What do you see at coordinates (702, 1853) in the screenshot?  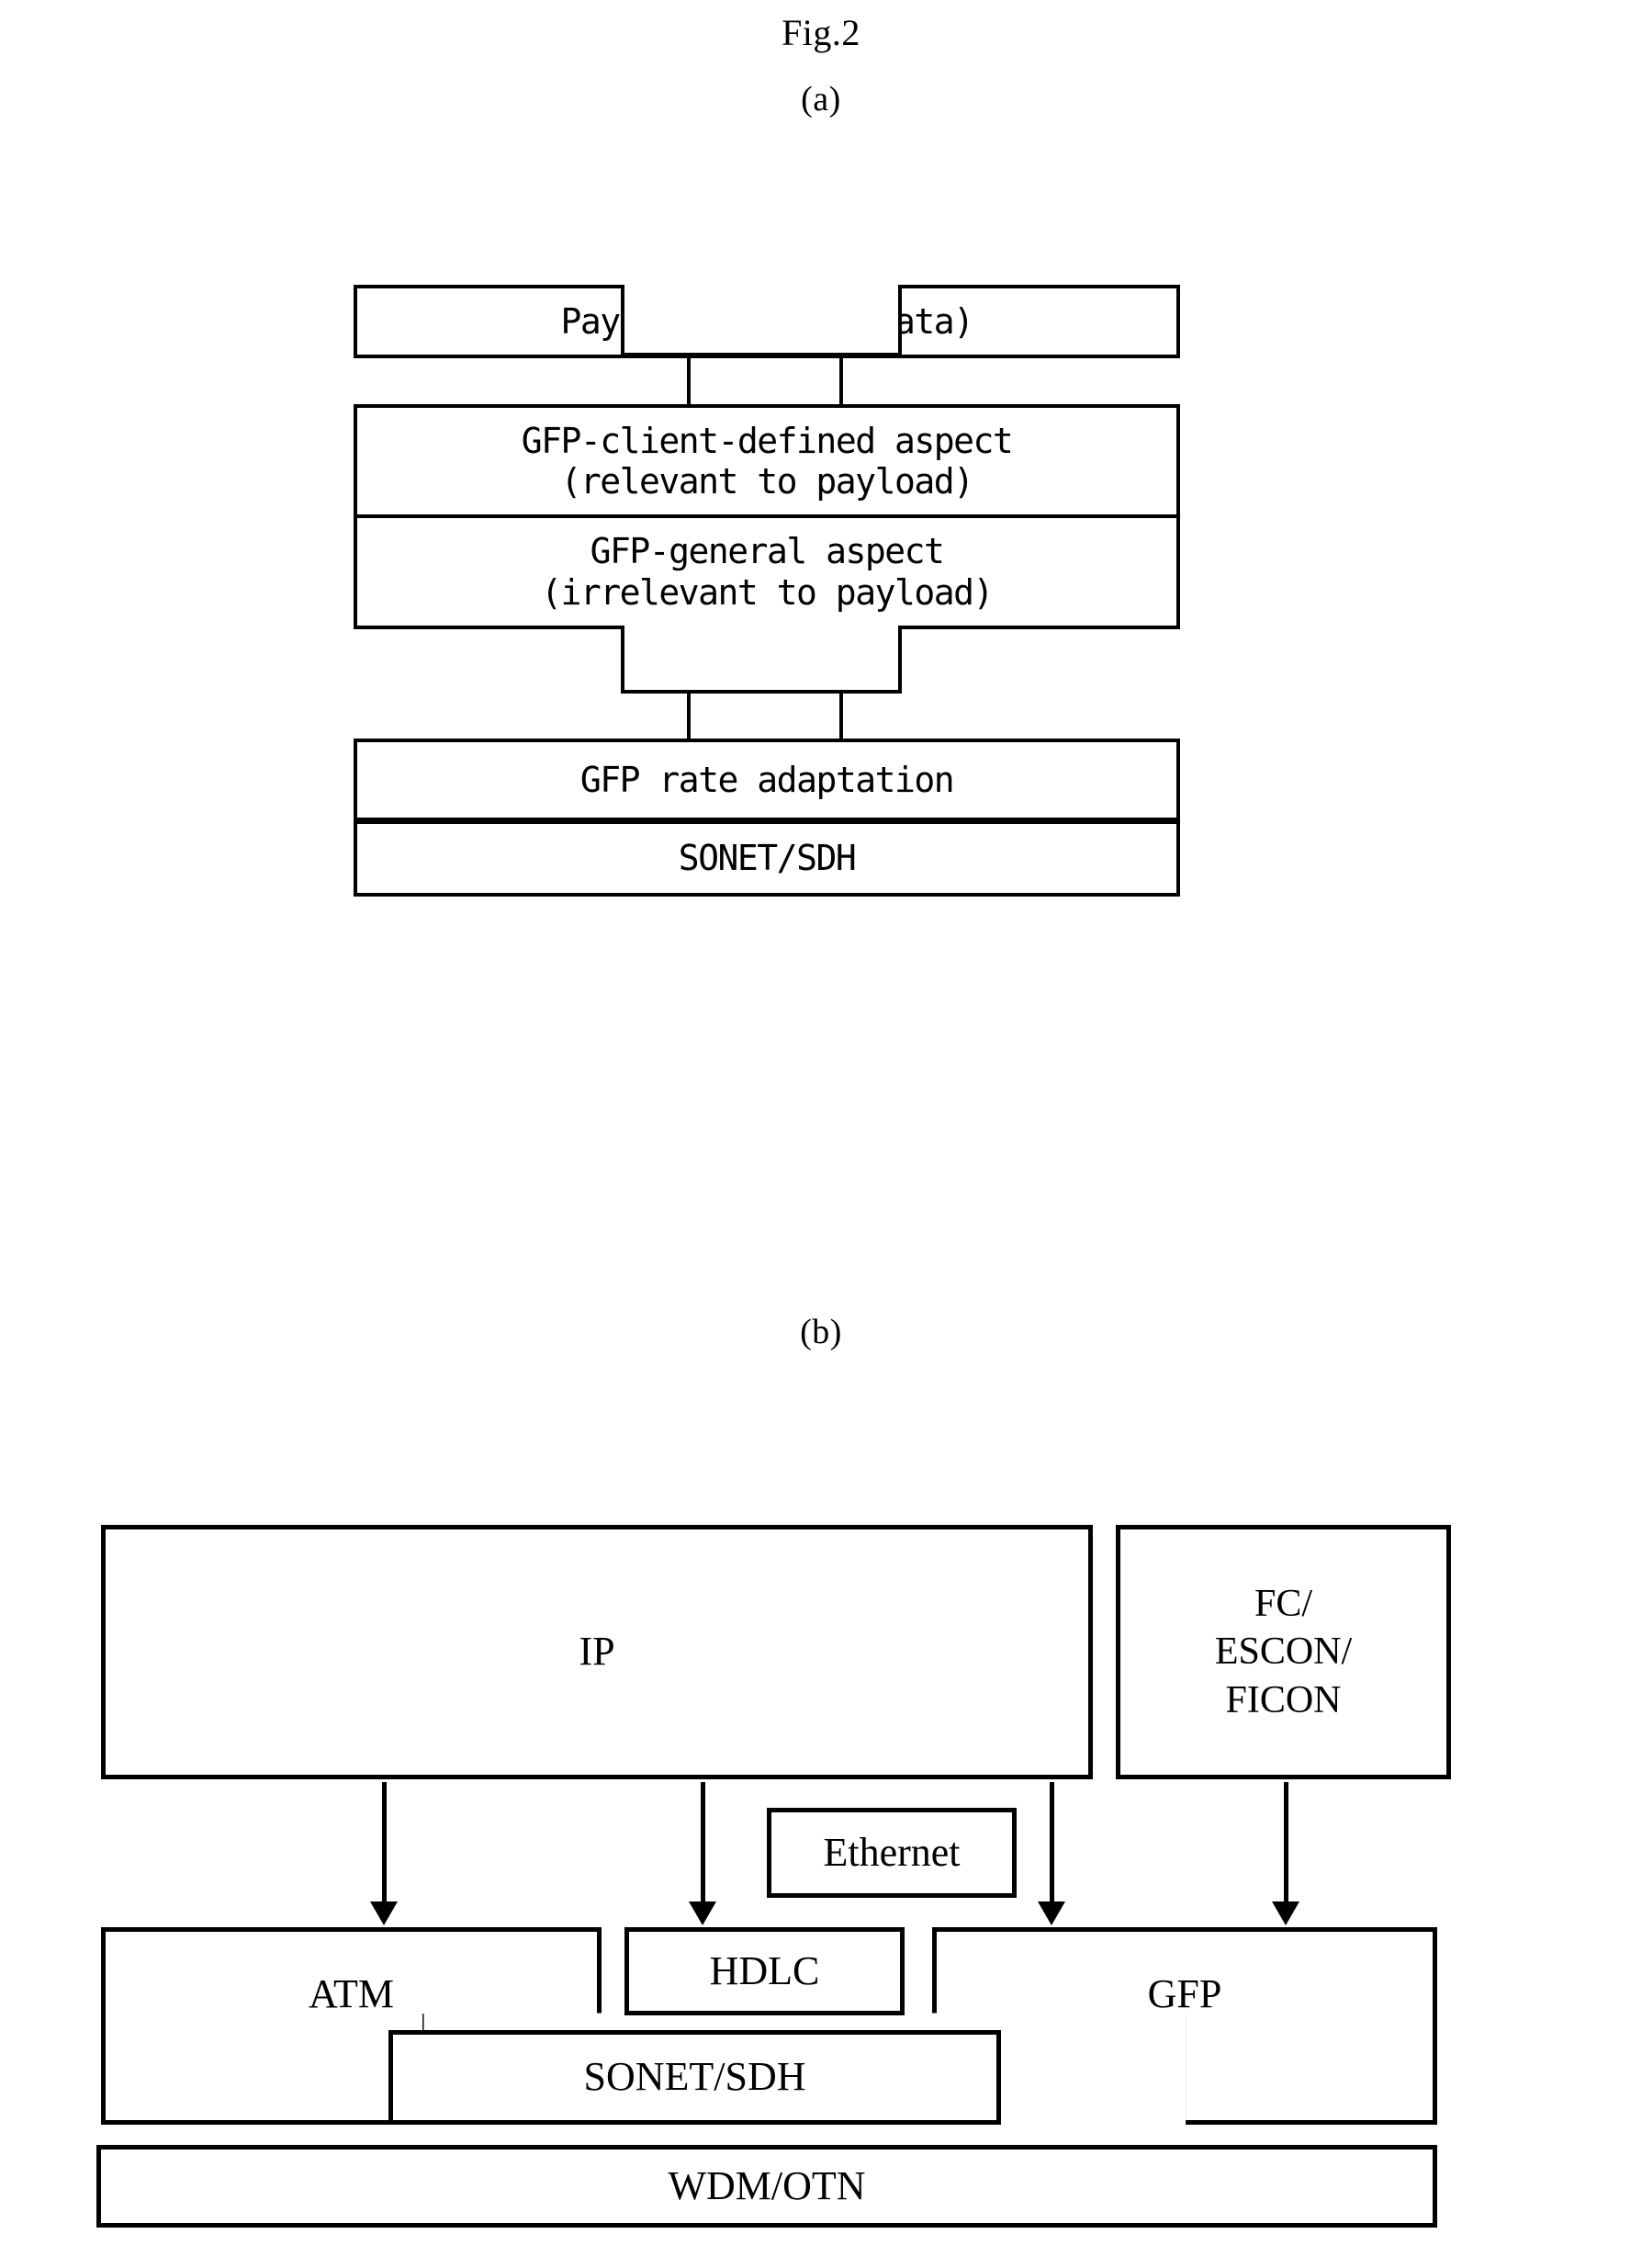 I see `arrow-ip-to-hdlc` at bounding box center [702, 1853].